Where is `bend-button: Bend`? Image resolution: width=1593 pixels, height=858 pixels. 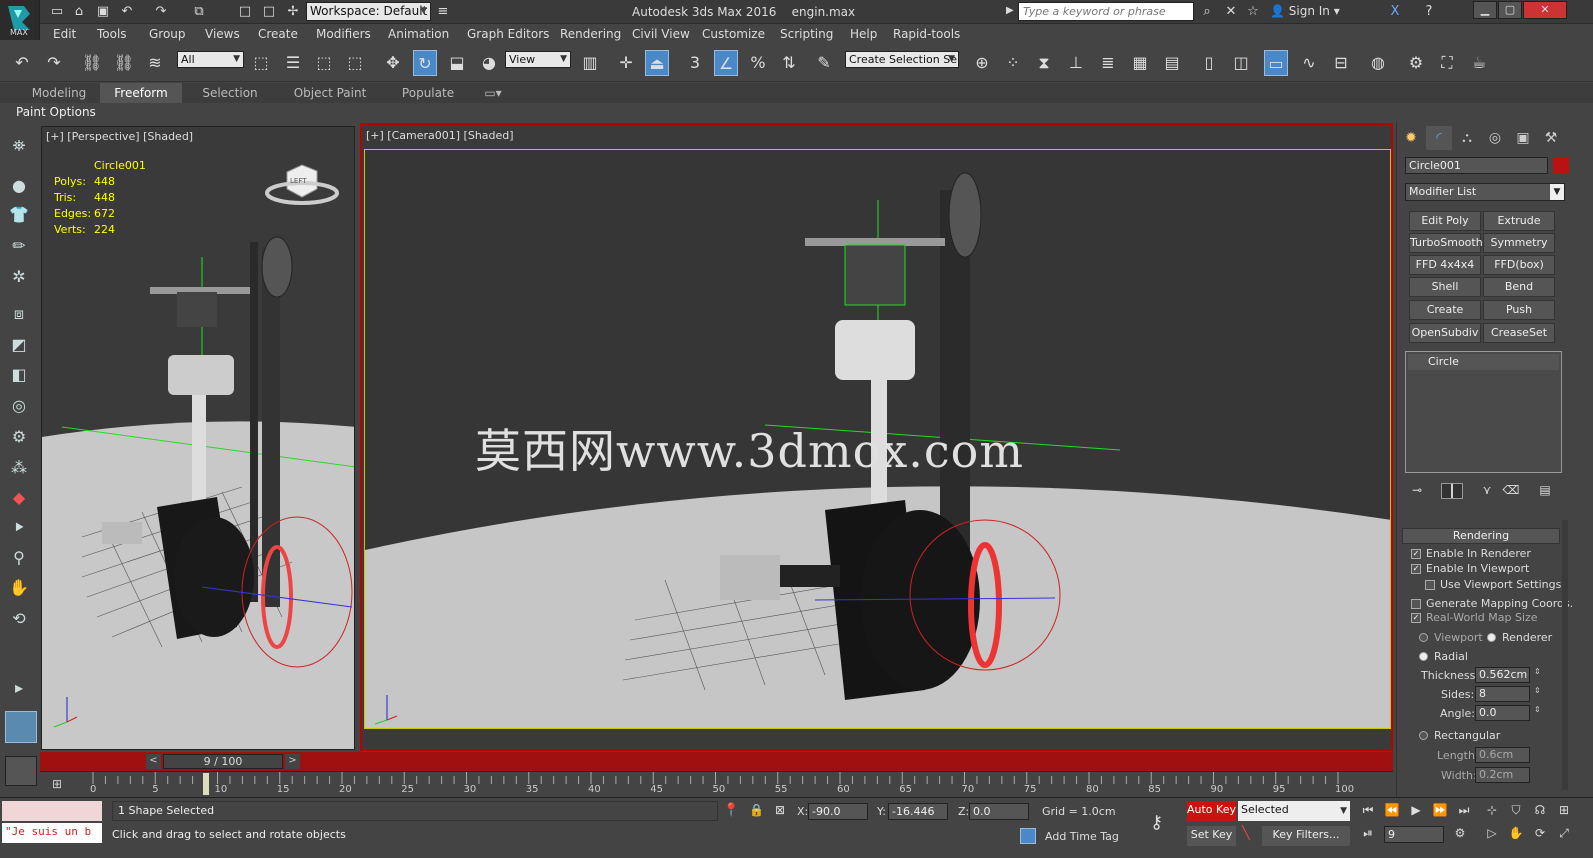
bend-button: Bend is located at coordinates (1519, 287).